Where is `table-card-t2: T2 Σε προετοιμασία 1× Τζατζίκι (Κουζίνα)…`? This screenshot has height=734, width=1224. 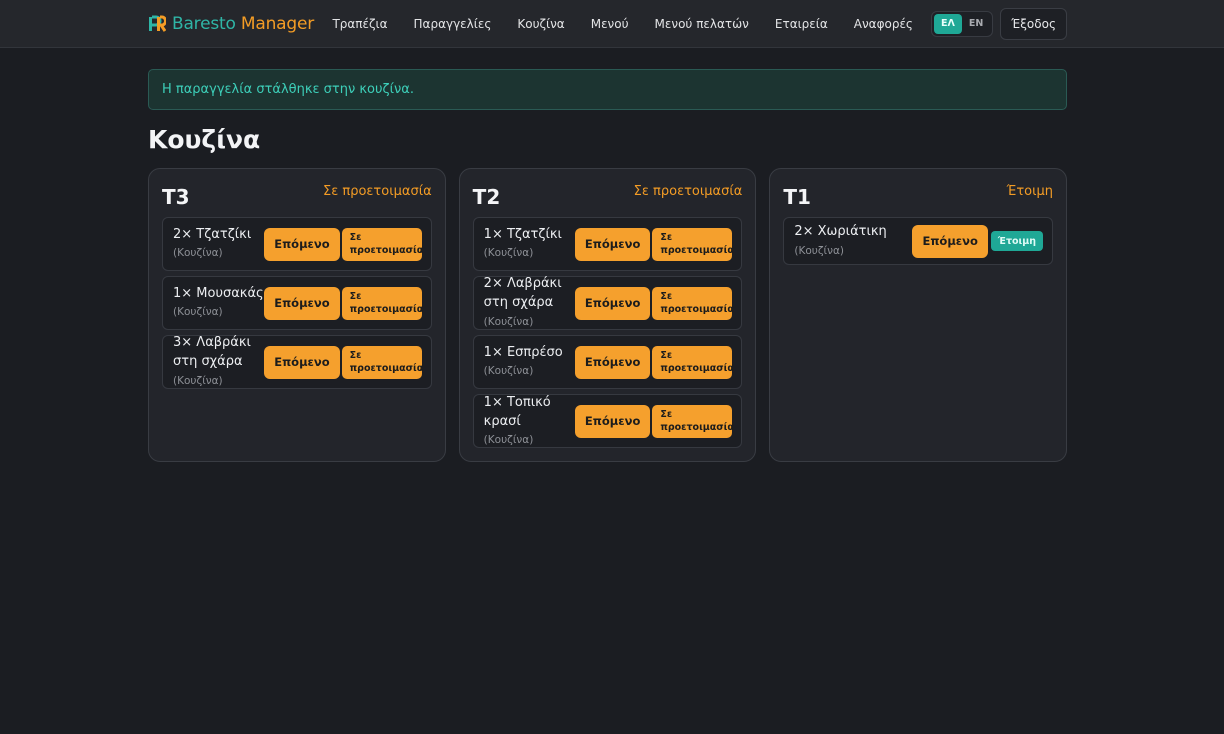 table-card-t2: T2 Σε προετοιμασία 1× Τζατζίκι (Κουζίνα)… is located at coordinates (607, 315).